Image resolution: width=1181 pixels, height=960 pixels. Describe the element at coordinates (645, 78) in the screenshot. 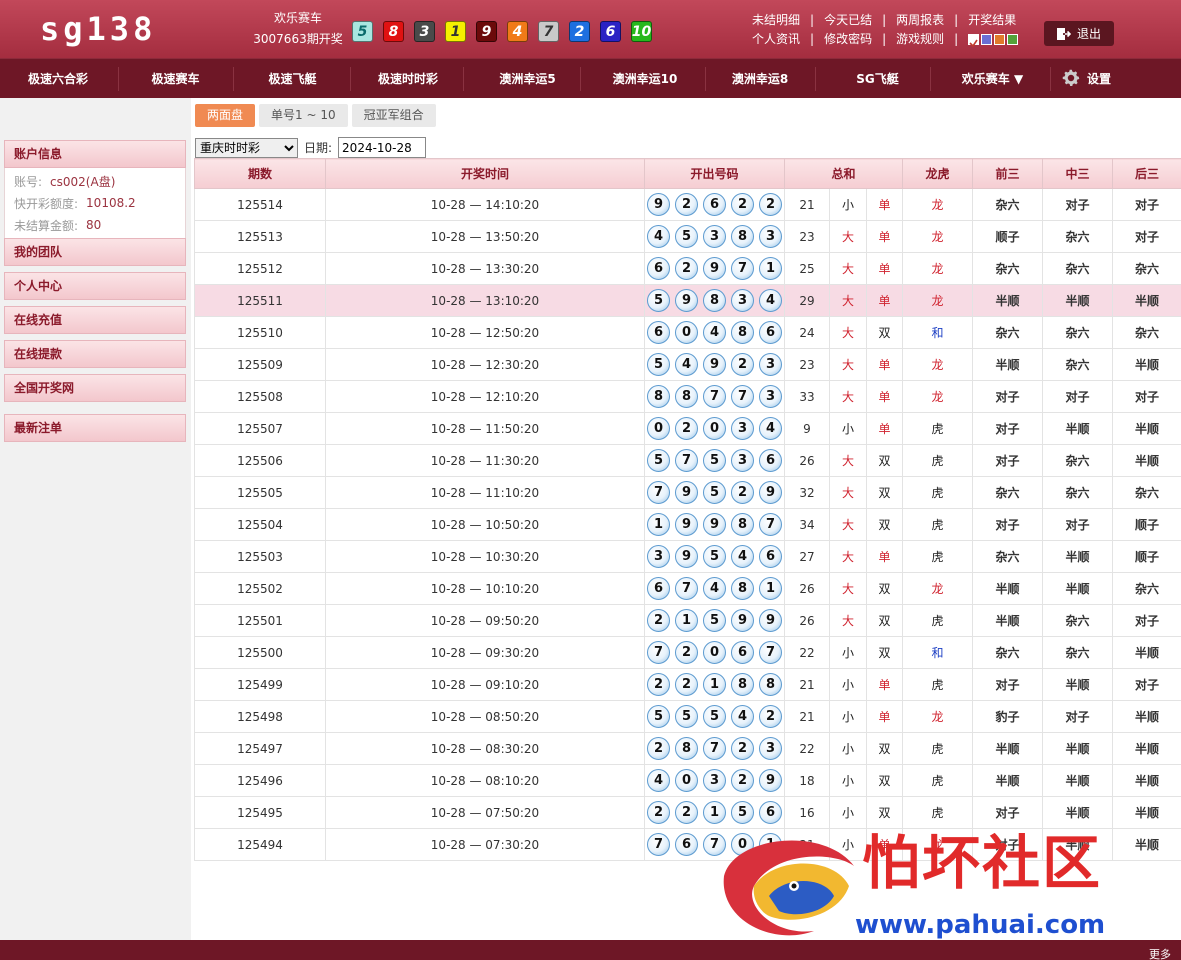

I see `nav-item: 澳洲幸运10` at that location.